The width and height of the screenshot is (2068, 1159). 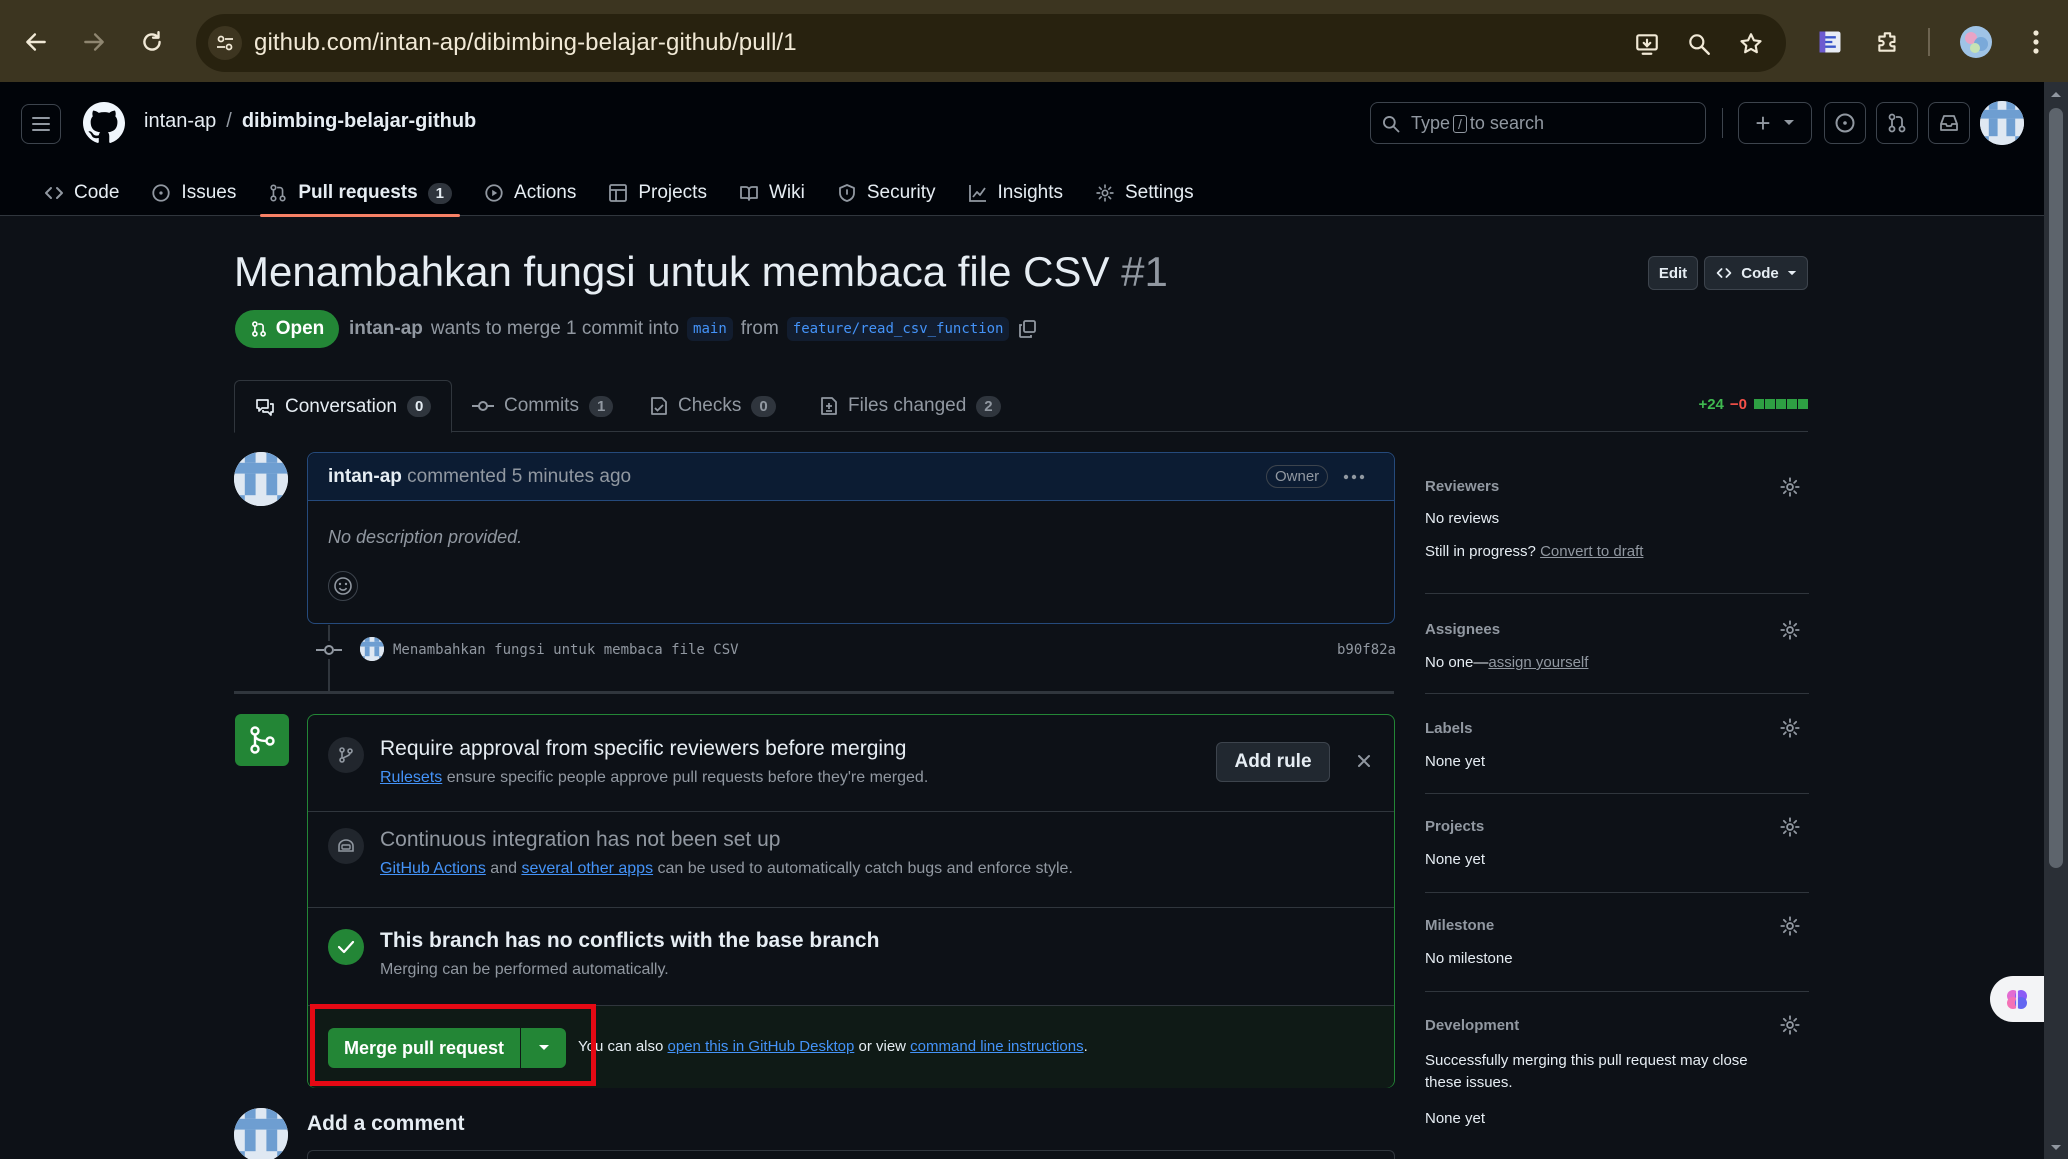 I want to click on convert-to-draft-link: Convert to draft, so click(x=1591, y=551).